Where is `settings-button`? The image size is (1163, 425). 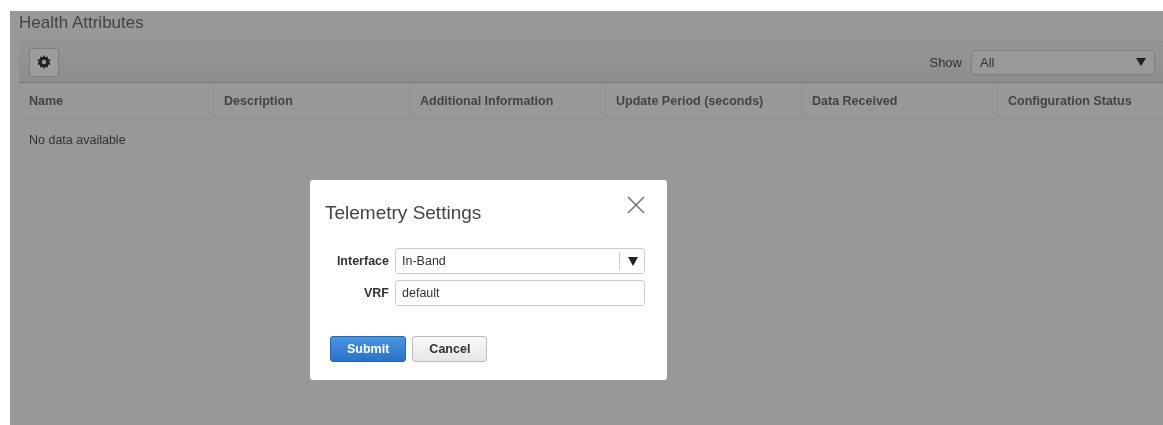
settings-button is located at coordinates (44, 62).